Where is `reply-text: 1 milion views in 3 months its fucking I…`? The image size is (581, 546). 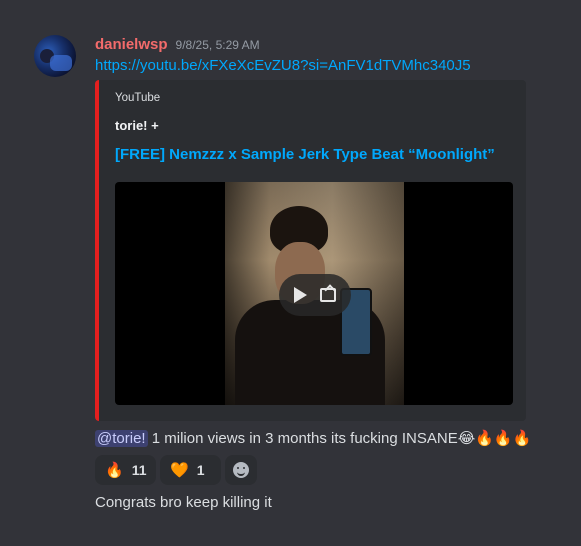
reply-text: 1 milion views in 3 months its fucking I… is located at coordinates (302, 438).